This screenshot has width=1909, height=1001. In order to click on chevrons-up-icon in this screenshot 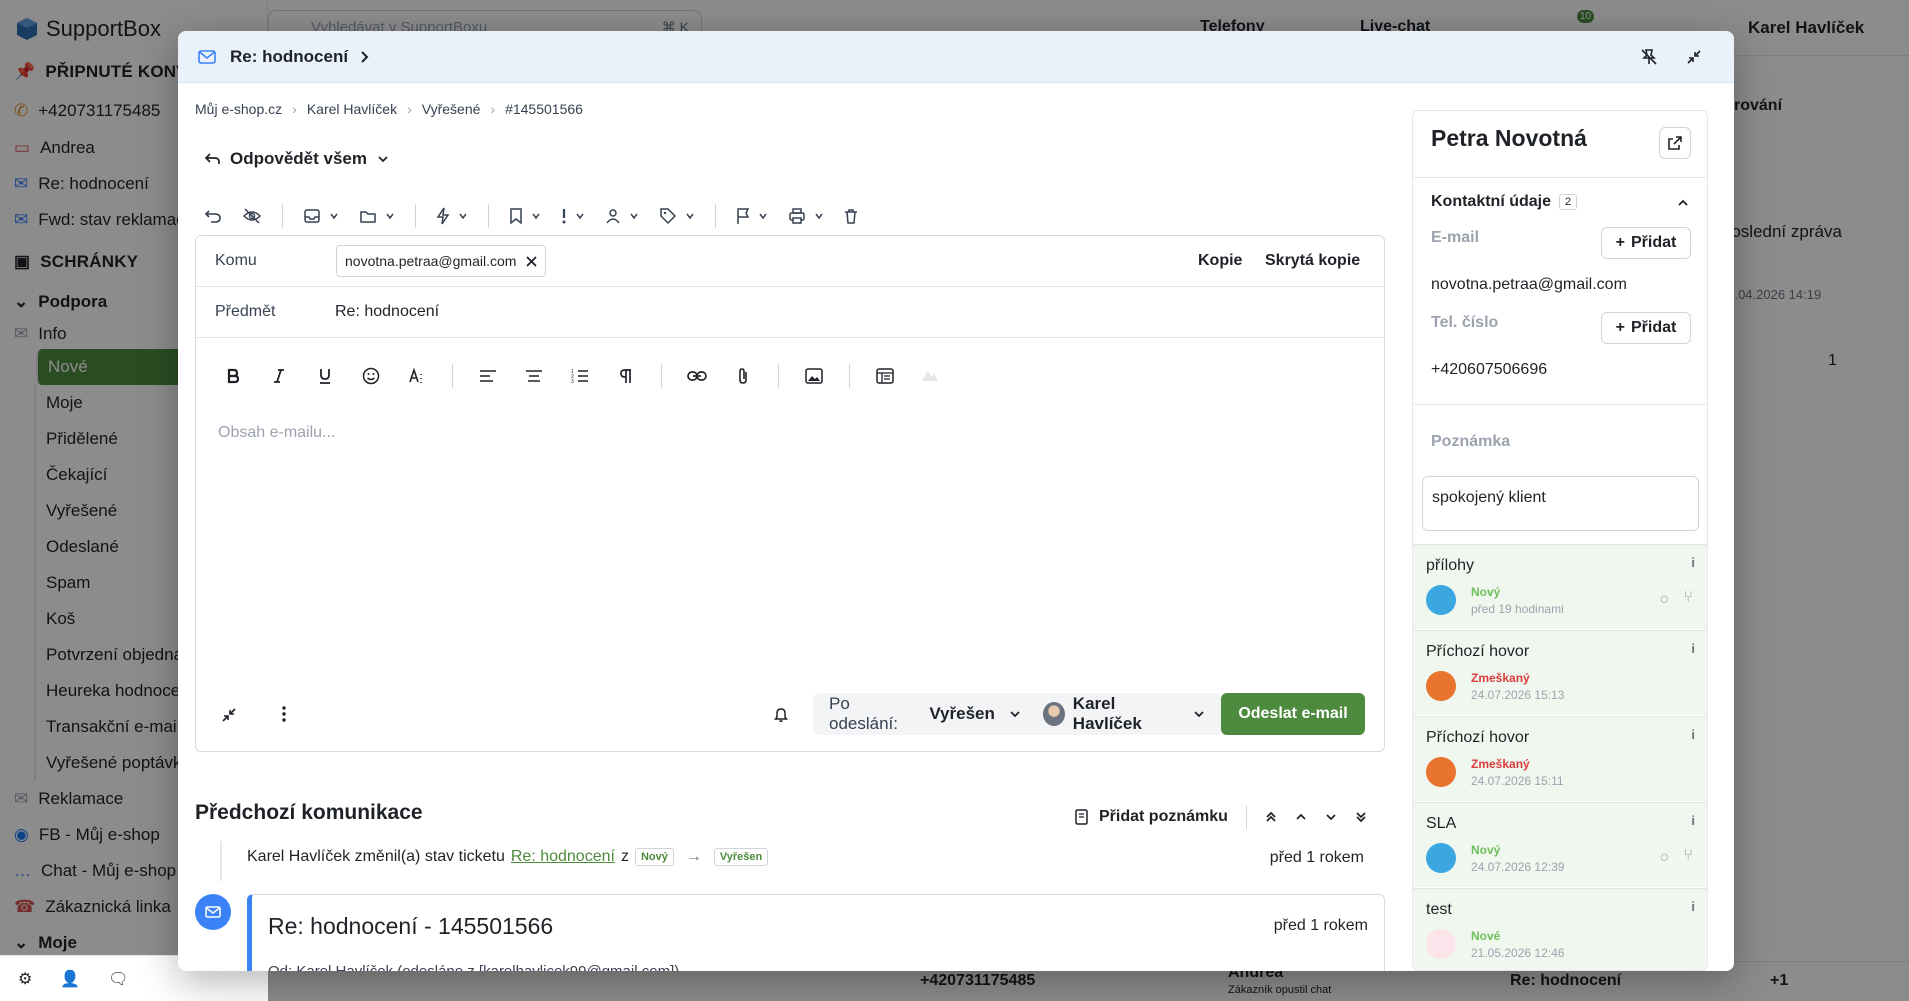, I will do `click(1271, 817)`.